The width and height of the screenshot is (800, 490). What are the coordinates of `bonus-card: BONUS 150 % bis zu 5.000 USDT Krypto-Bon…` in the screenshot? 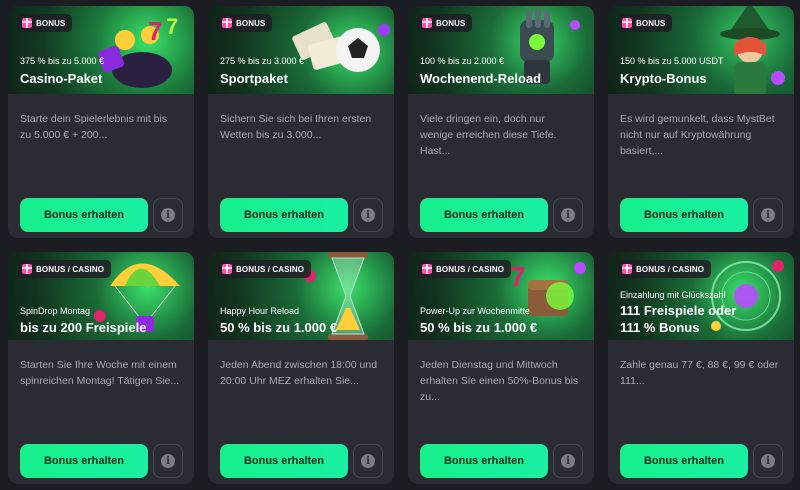 It's located at (701, 122).